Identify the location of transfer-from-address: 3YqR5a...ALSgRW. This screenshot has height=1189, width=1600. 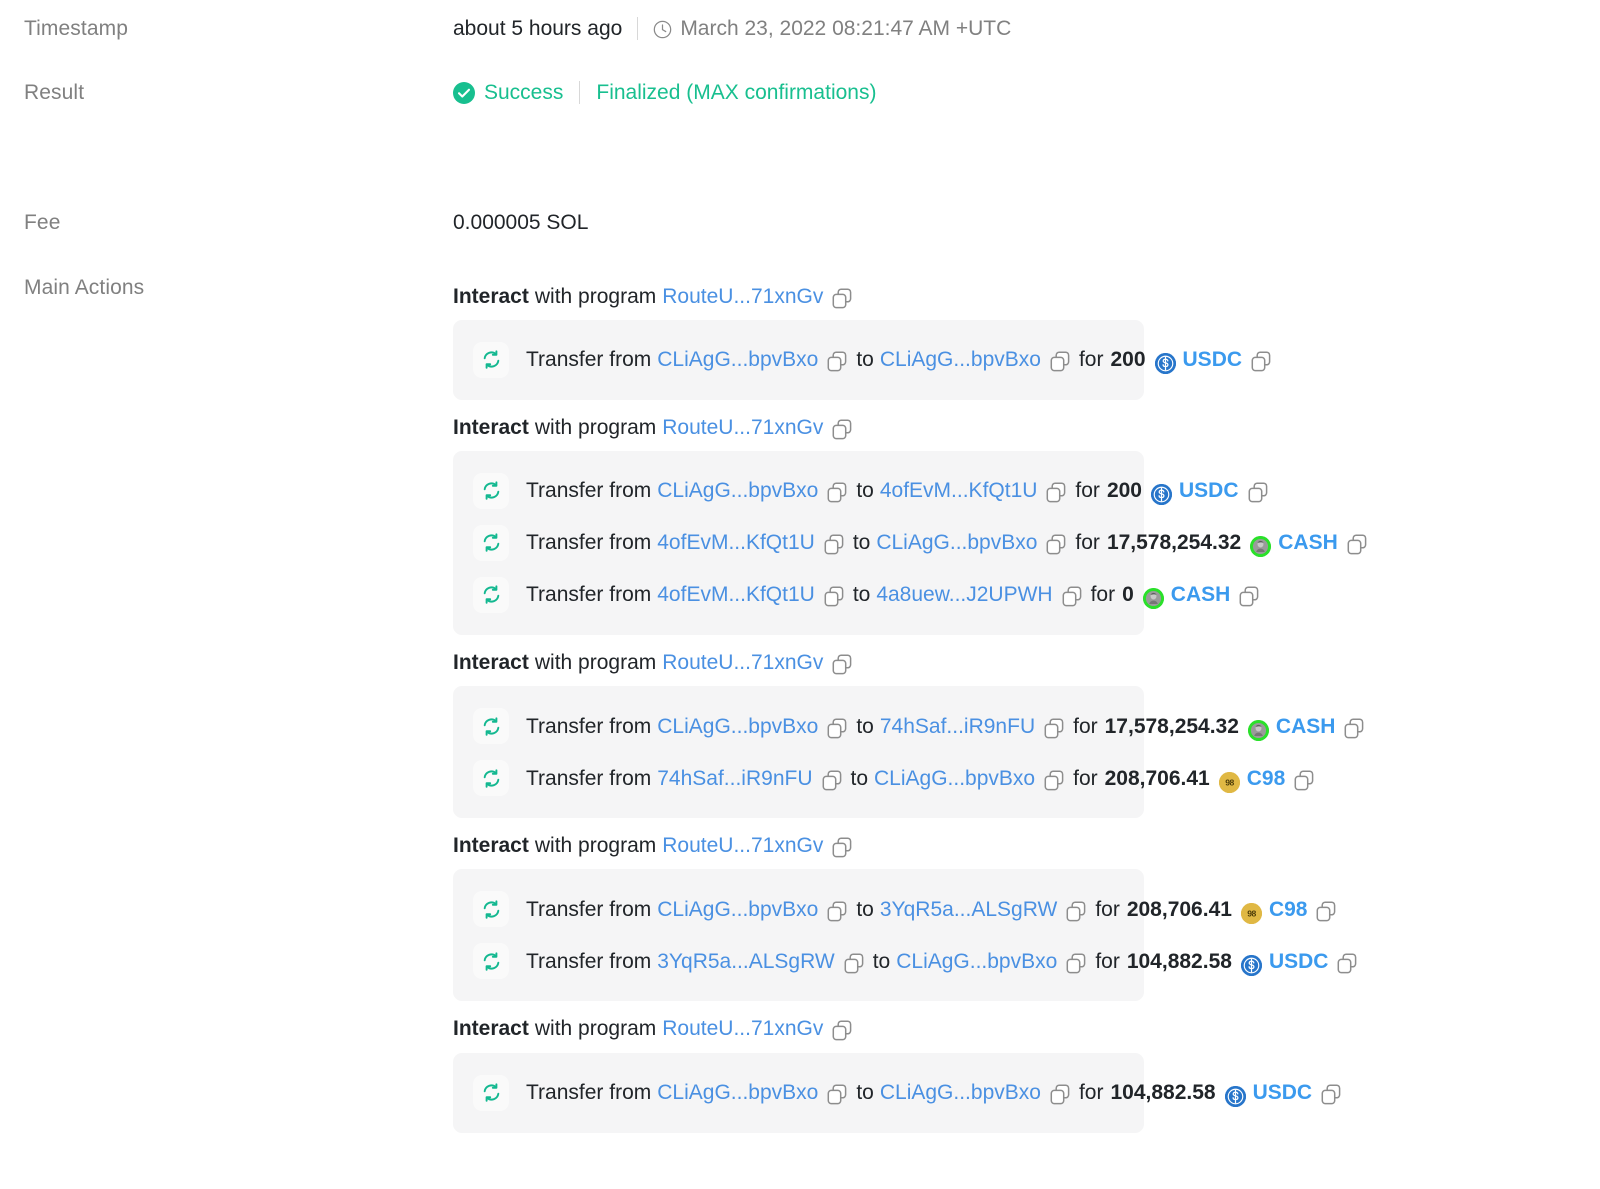
(745, 961).